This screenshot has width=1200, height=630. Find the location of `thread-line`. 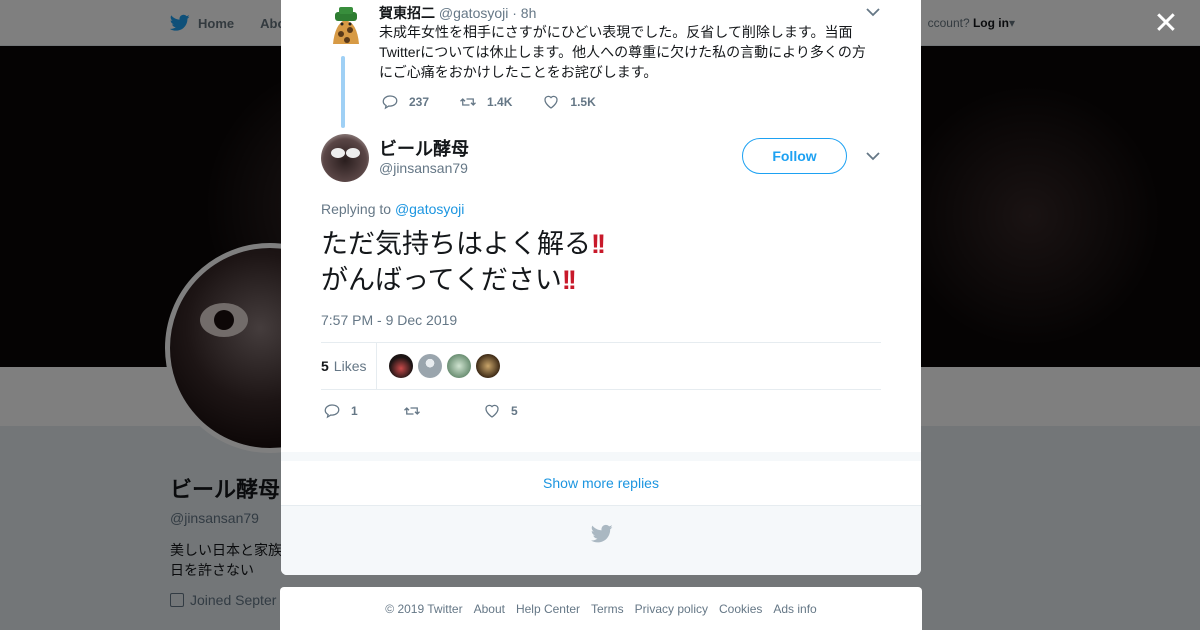

thread-line is located at coordinates (343, 92).